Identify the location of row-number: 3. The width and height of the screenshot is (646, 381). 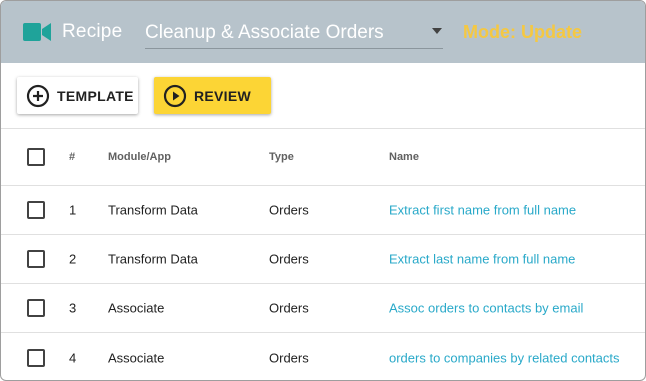
(73, 308).